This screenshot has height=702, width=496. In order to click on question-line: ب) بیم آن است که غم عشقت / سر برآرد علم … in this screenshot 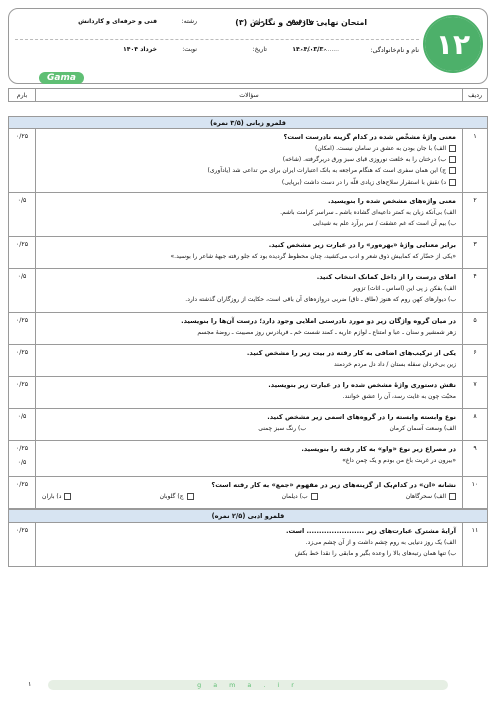, I will do `click(384, 224)`.